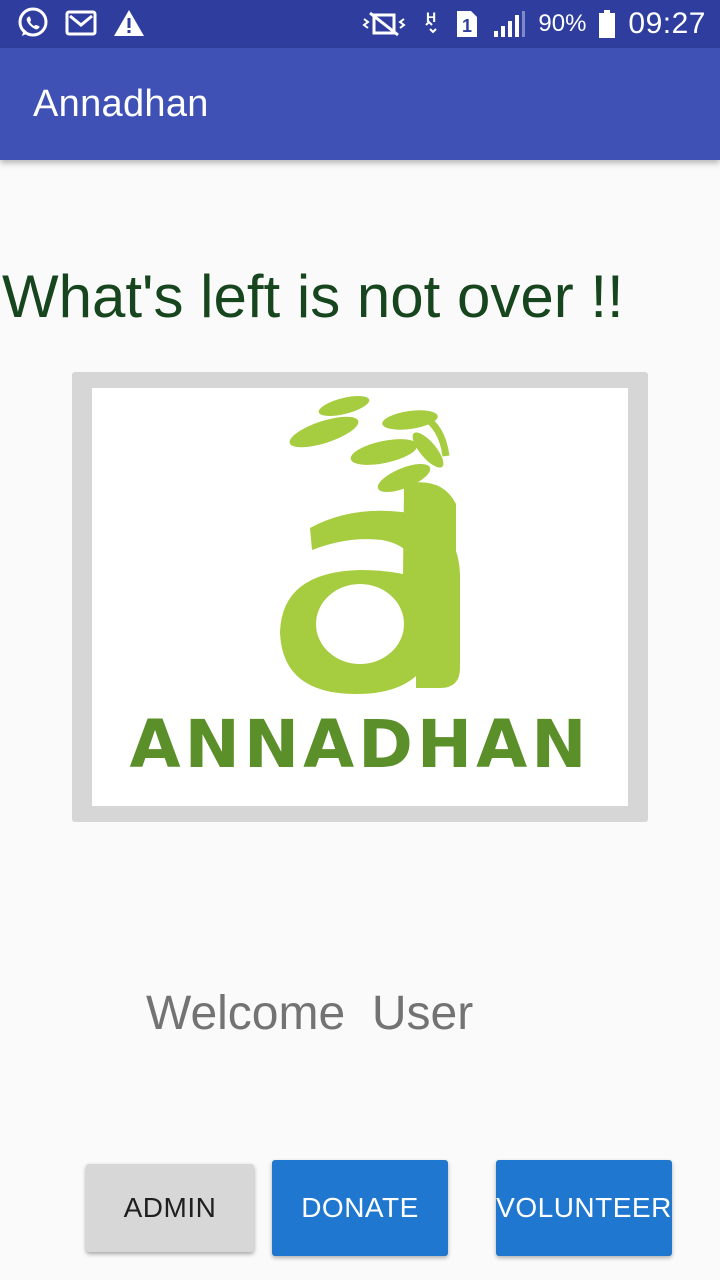 The width and height of the screenshot is (720, 1280). I want to click on app-bar: Annadhan, so click(360, 104).